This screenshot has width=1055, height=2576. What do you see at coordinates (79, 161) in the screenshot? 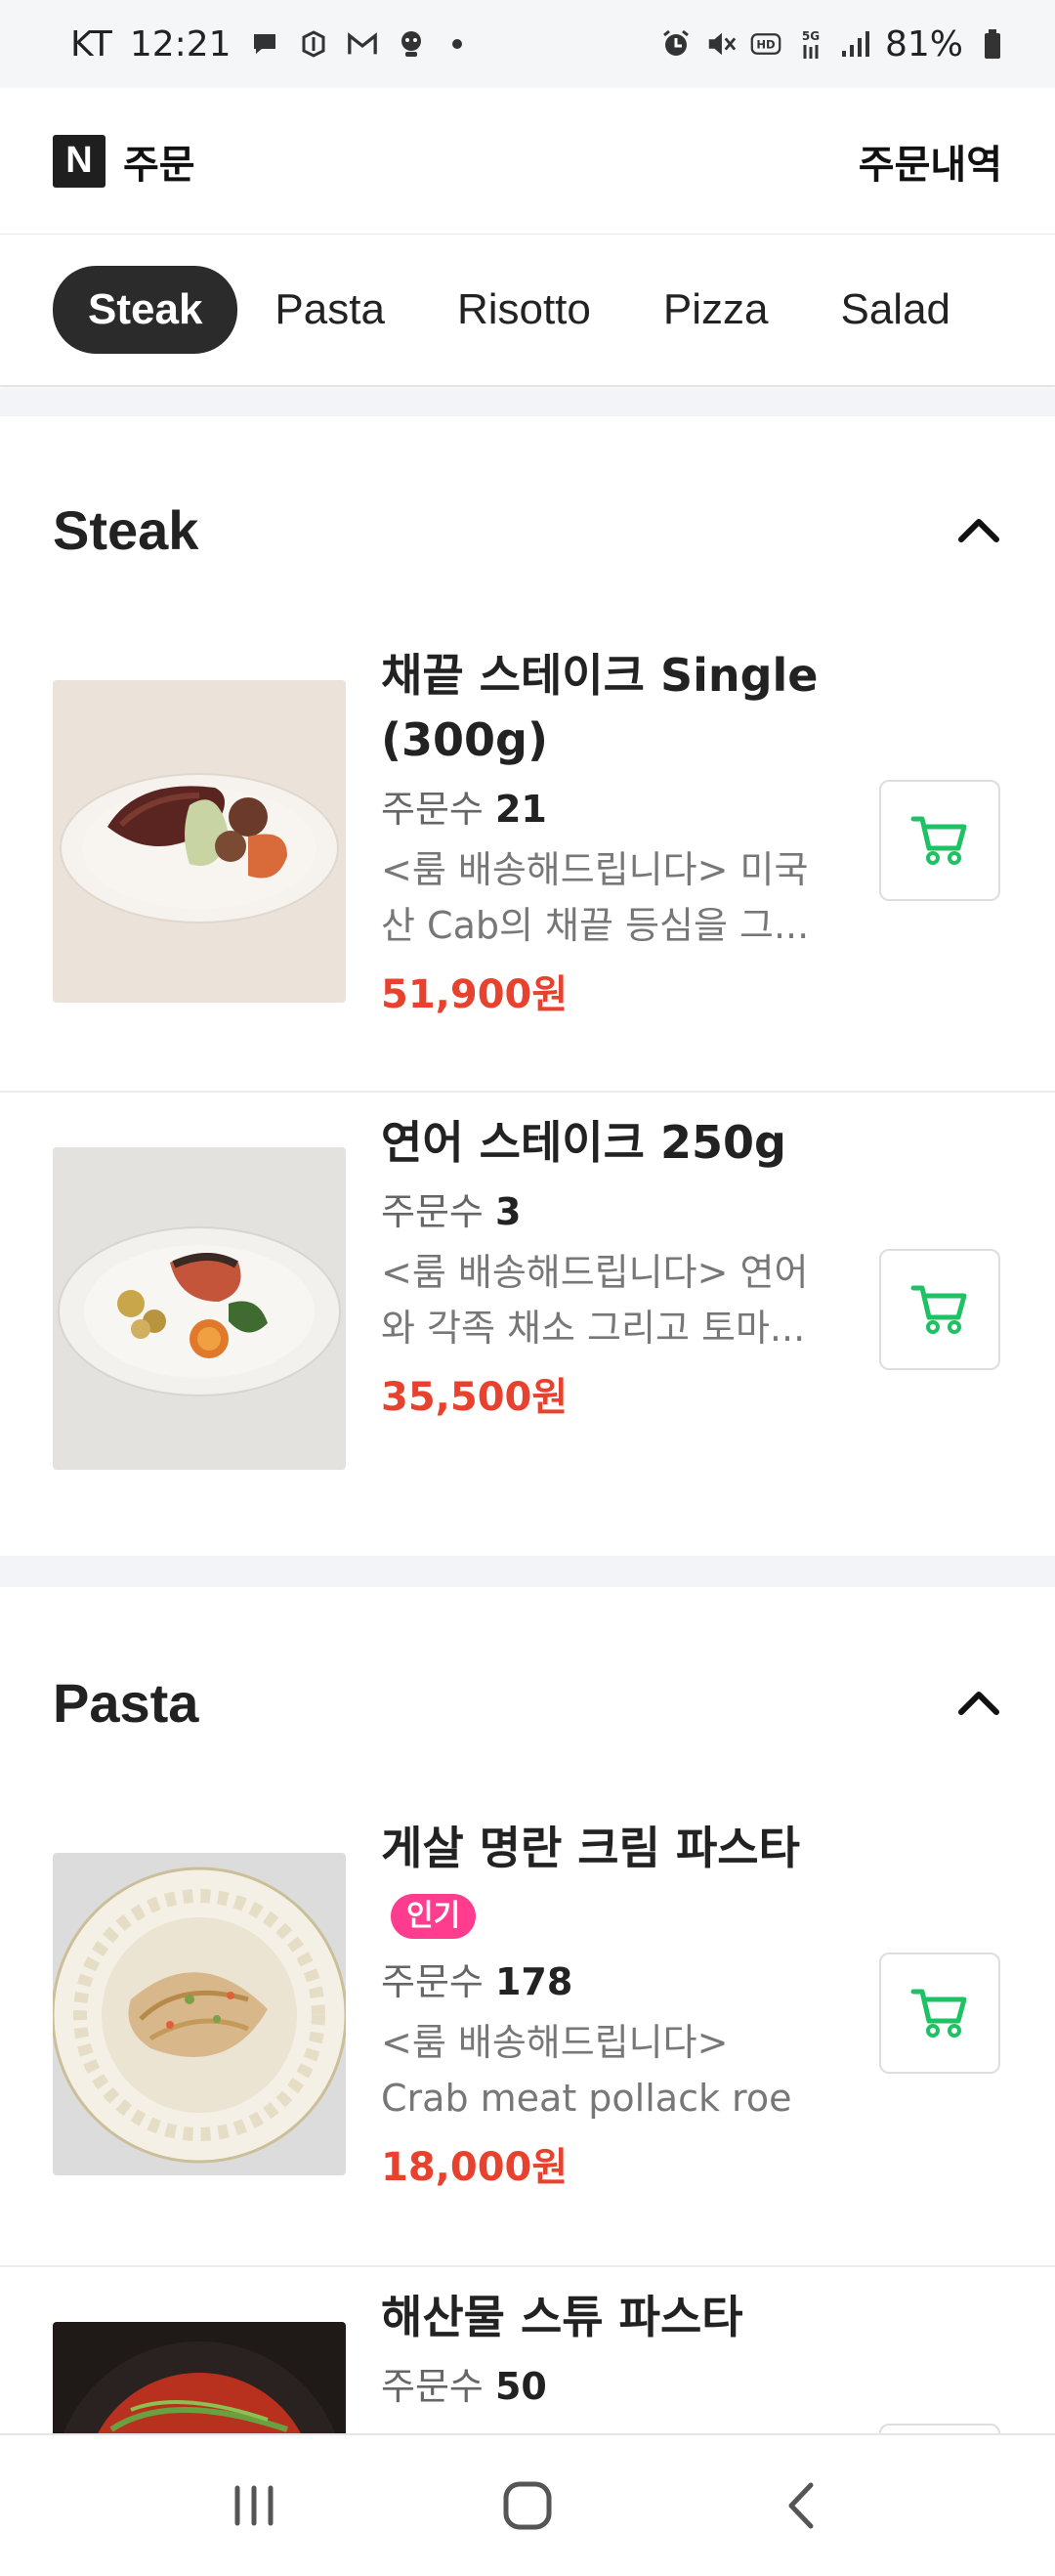
I see `naver-logo: N` at bounding box center [79, 161].